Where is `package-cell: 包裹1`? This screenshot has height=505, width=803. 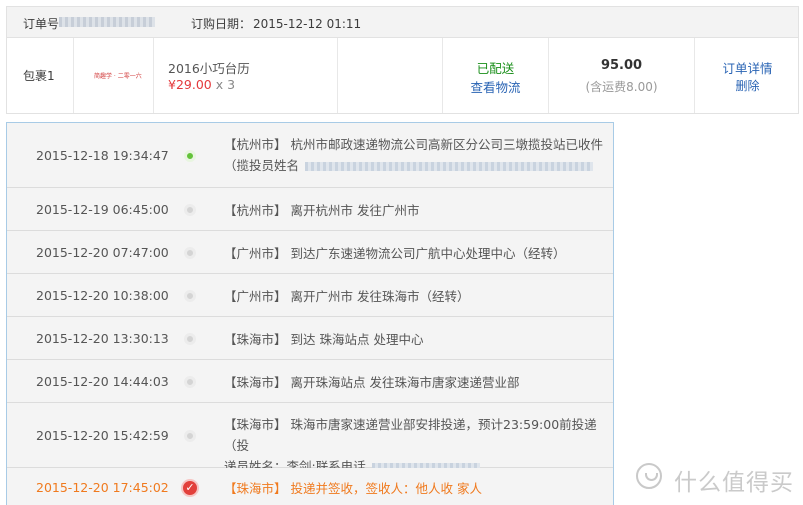 package-cell: 包裹1 is located at coordinates (40, 75).